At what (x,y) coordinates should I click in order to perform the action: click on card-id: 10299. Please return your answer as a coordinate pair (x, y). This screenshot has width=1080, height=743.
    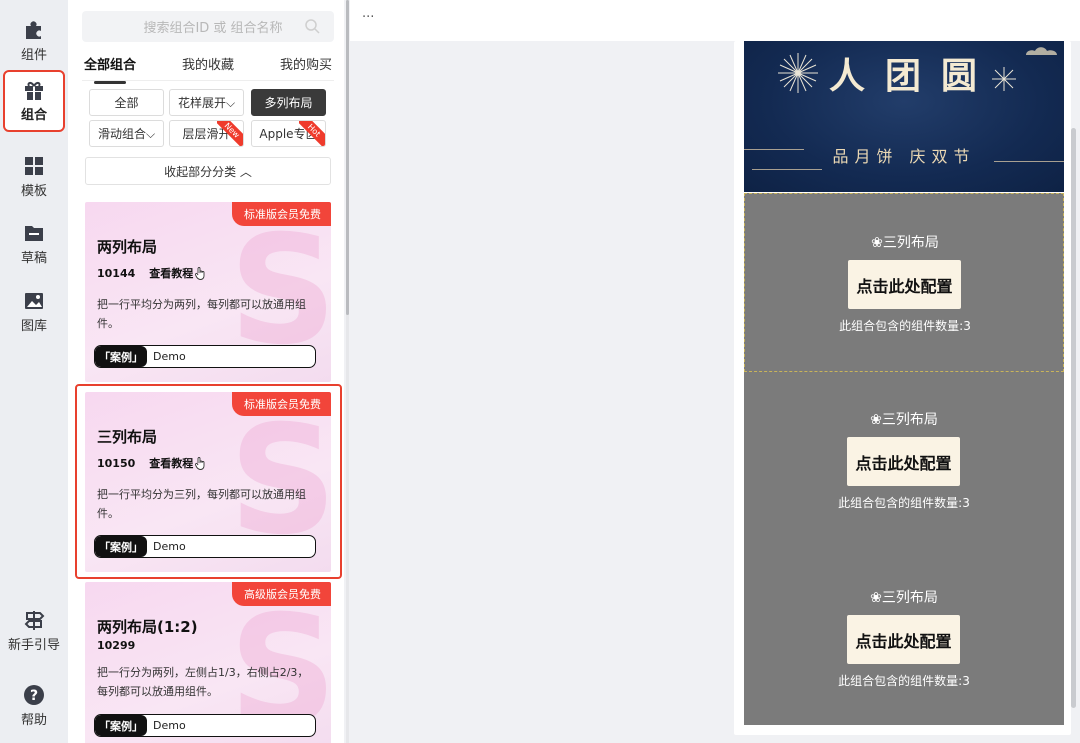
    Looking at the image, I should click on (116, 645).